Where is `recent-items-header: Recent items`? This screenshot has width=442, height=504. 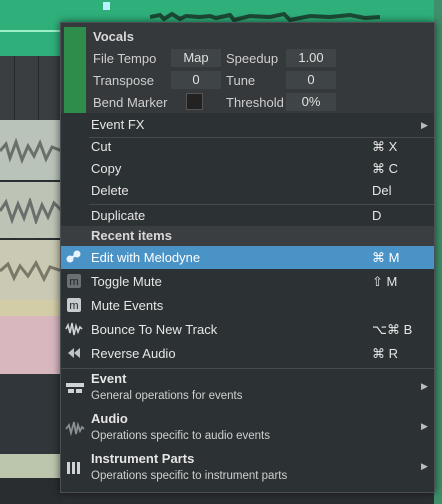 recent-items-header: Recent items is located at coordinates (247, 236).